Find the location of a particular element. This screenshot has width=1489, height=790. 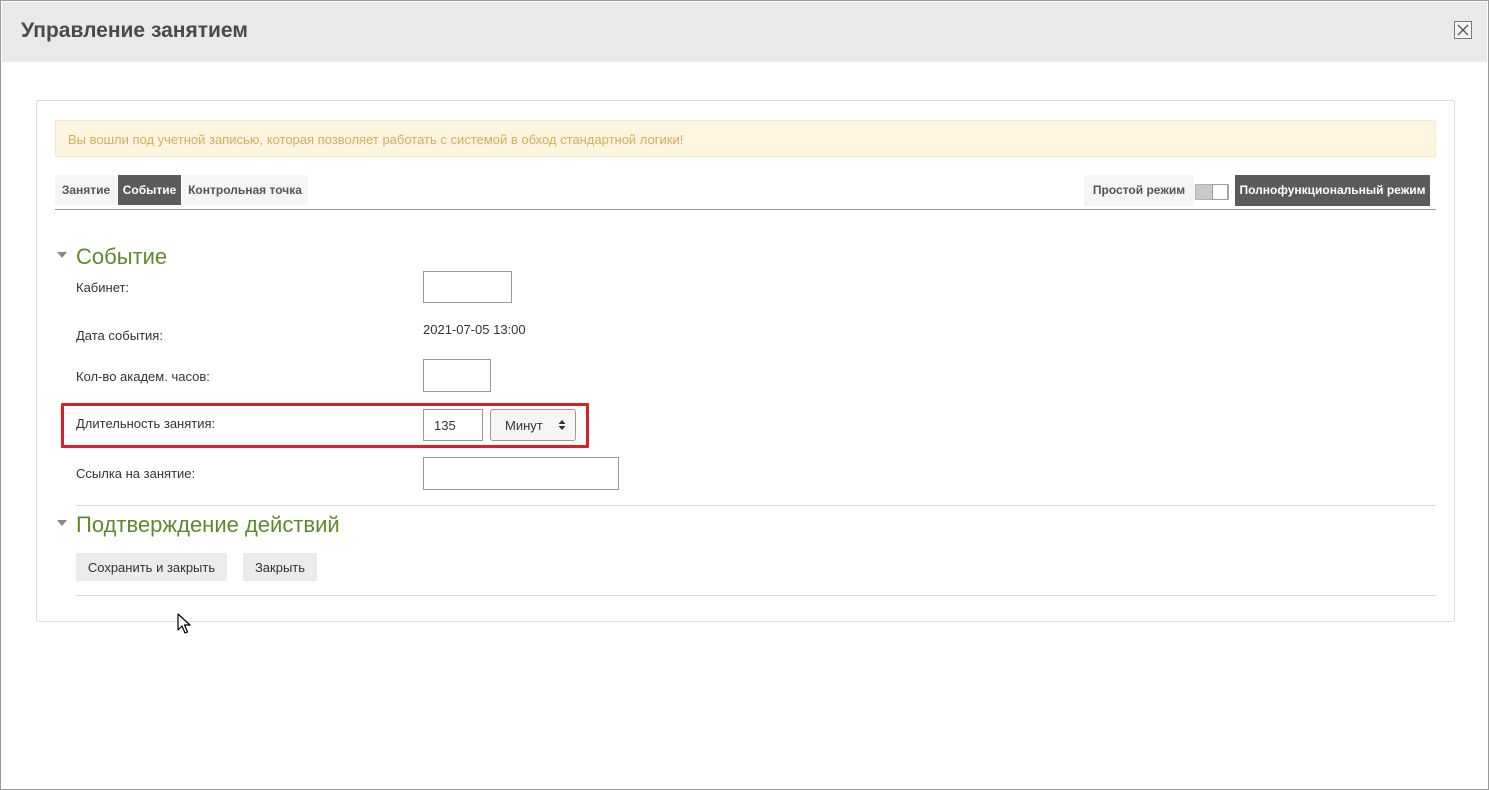

room-label: Кабинет: is located at coordinates (103, 287).